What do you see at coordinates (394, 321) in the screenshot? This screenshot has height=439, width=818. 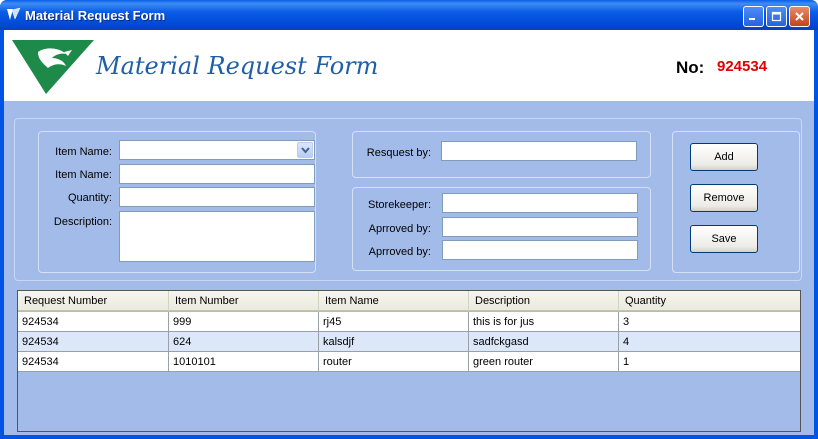 I see `table-cell: rj45` at bounding box center [394, 321].